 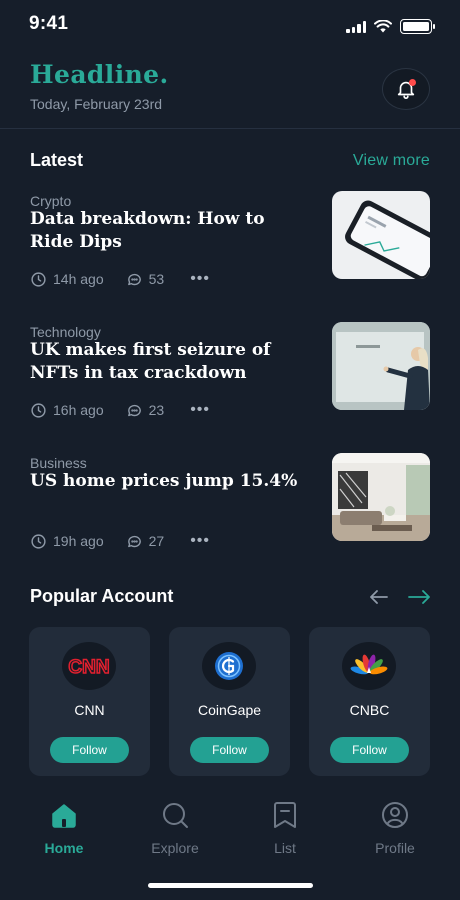 I want to click on news-comments-count: 53, so click(x=156, y=279).